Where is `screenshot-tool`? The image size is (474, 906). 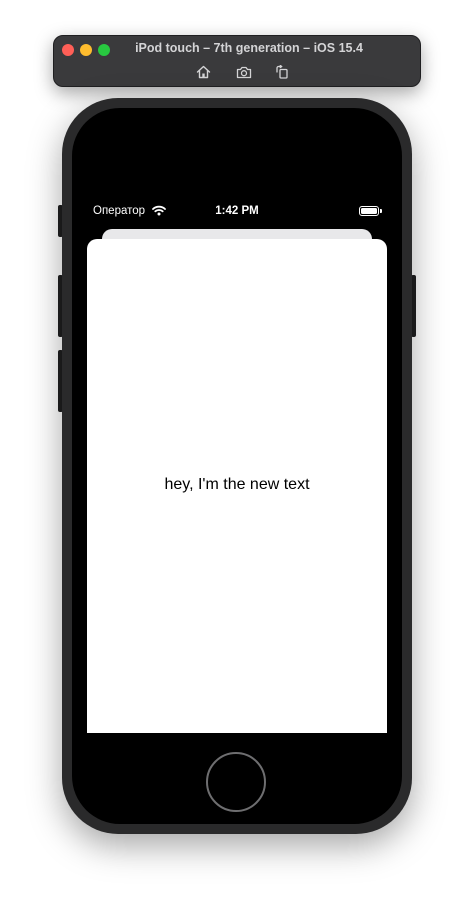 screenshot-tool is located at coordinates (244, 72).